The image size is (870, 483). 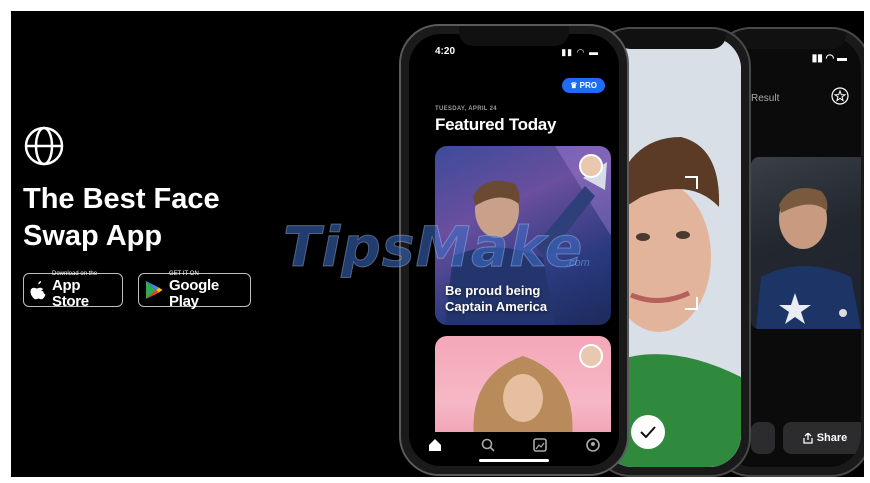 What do you see at coordinates (496, 124) in the screenshot?
I see `featured-heading: Featured Today` at bounding box center [496, 124].